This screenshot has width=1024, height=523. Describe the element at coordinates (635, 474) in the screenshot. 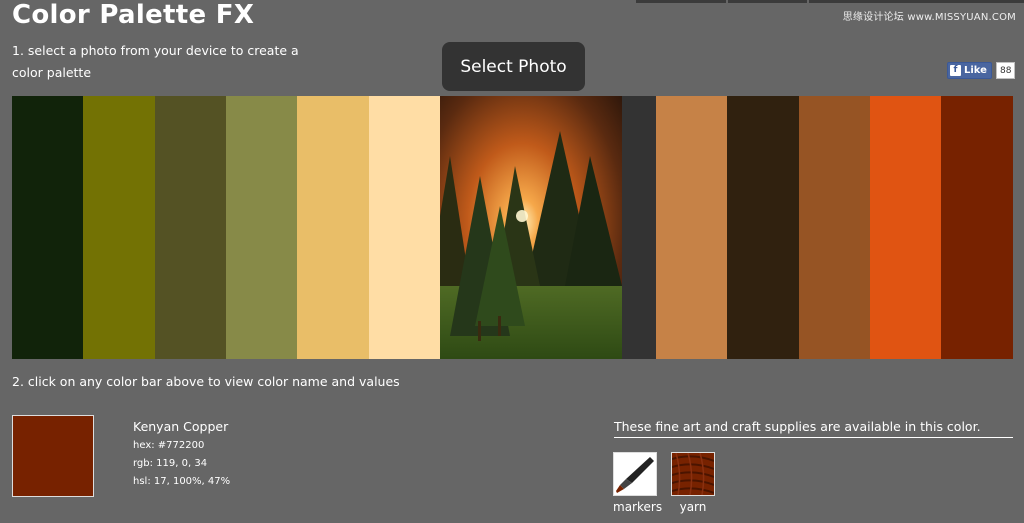

I see `marker-icon` at that location.